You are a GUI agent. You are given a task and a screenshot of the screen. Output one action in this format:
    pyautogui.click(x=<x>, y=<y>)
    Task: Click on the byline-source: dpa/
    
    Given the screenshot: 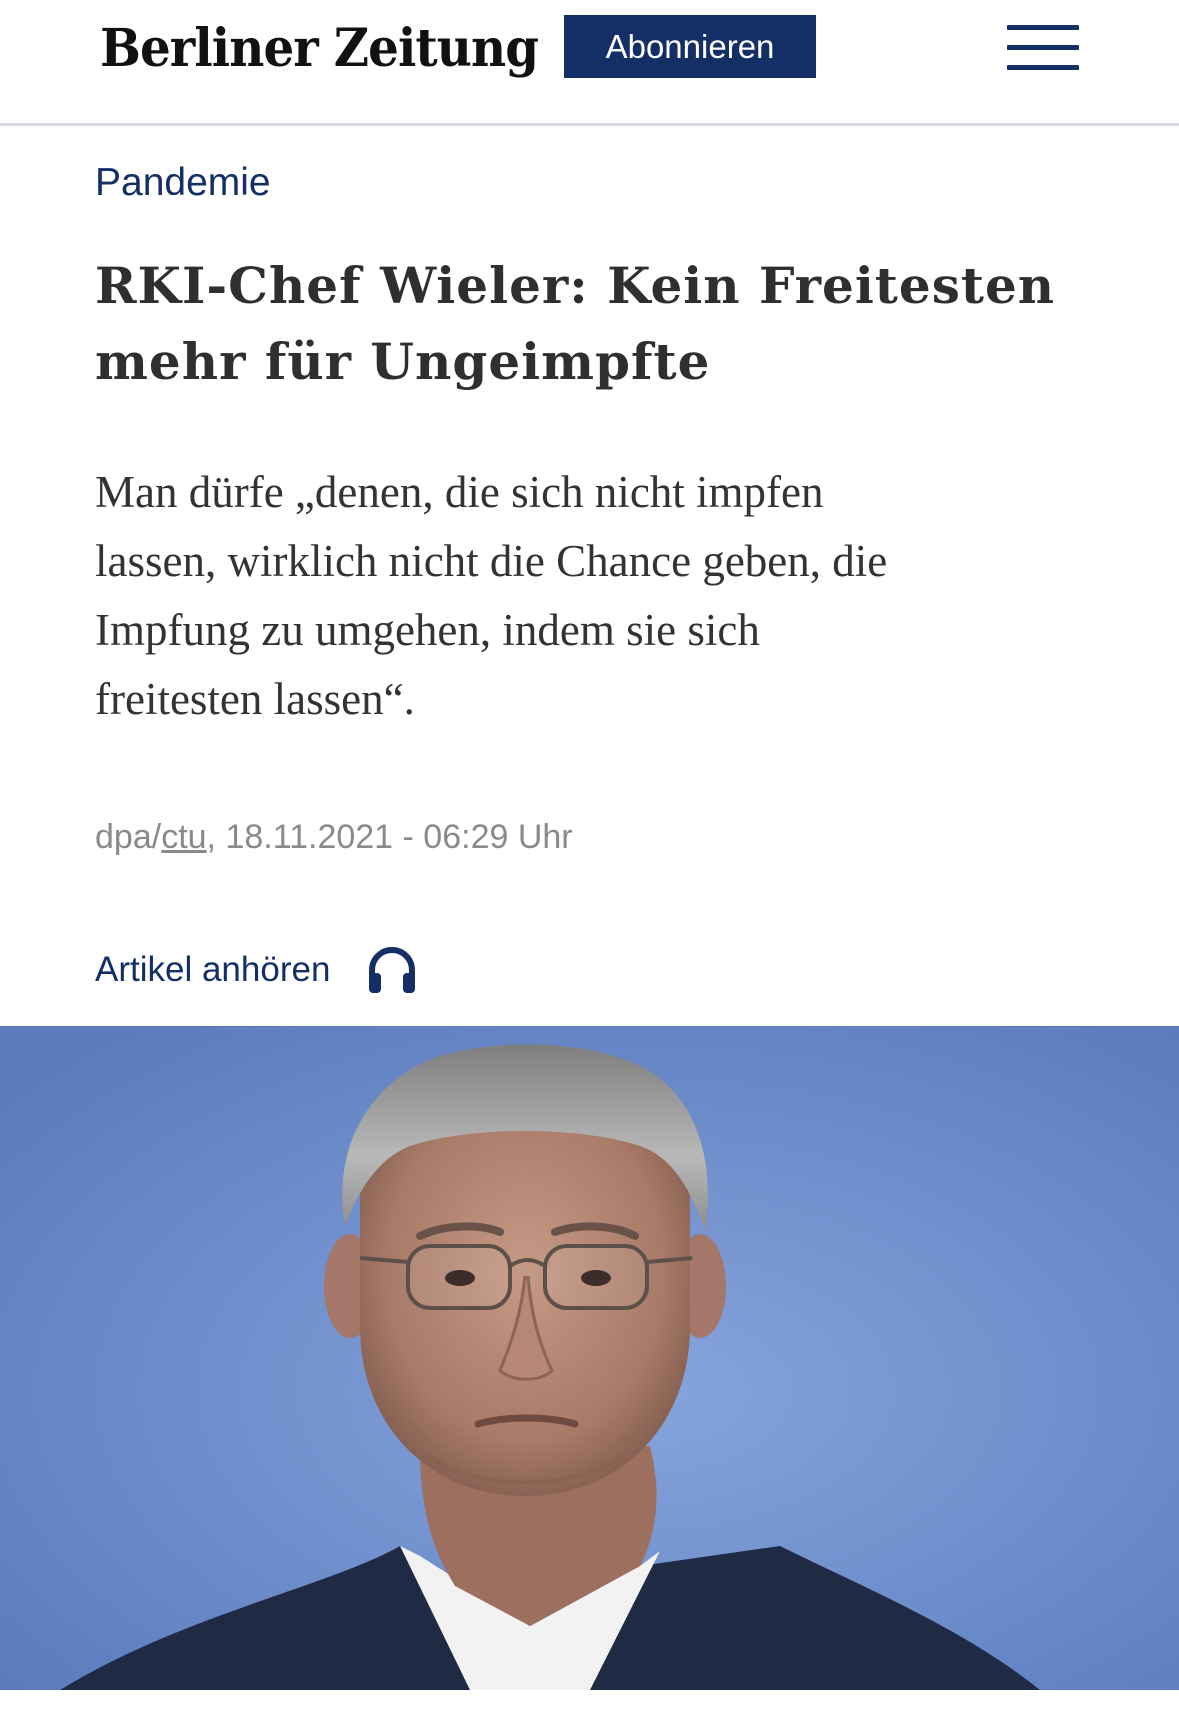 What is the action you would take?
    pyautogui.click(x=128, y=837)
    